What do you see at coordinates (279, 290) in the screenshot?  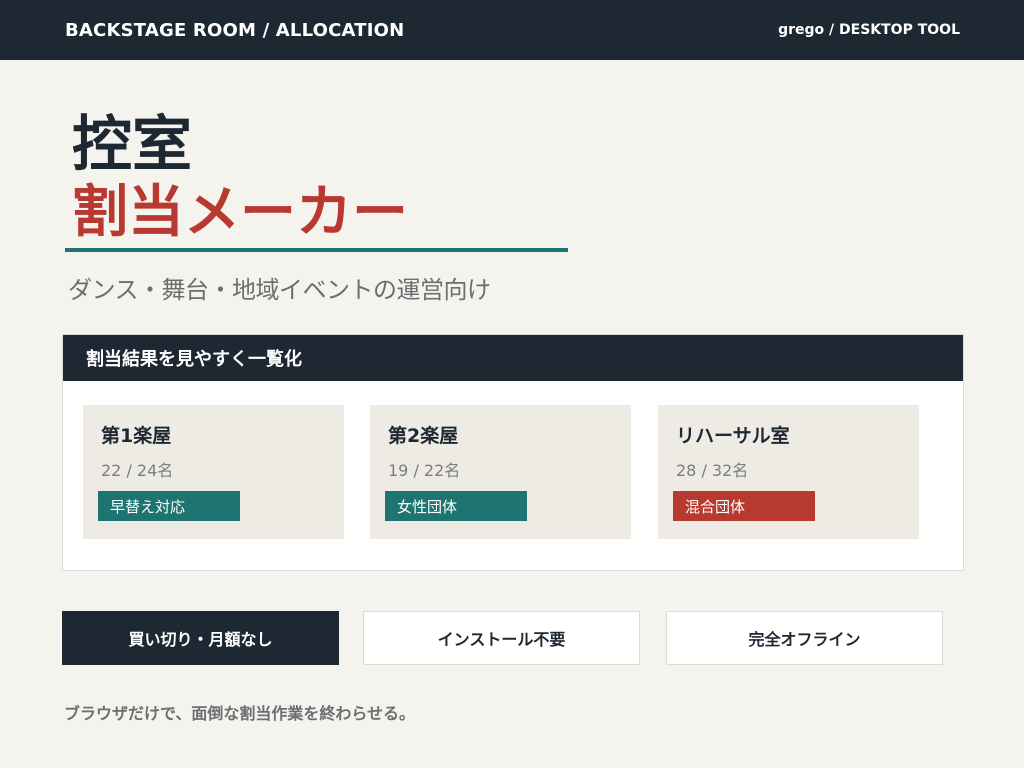 I see `hero-subtitle: ダンス・舞台・地域イベントの運営向け` at bounding box center [279, 290].